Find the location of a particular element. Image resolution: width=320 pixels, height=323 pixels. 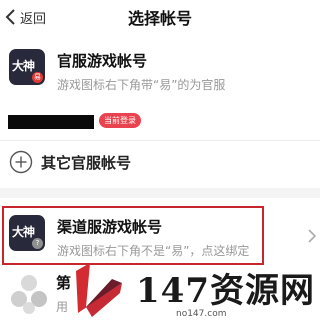

watermark-brand: 147资源网 is located at coordinates (225, 291).